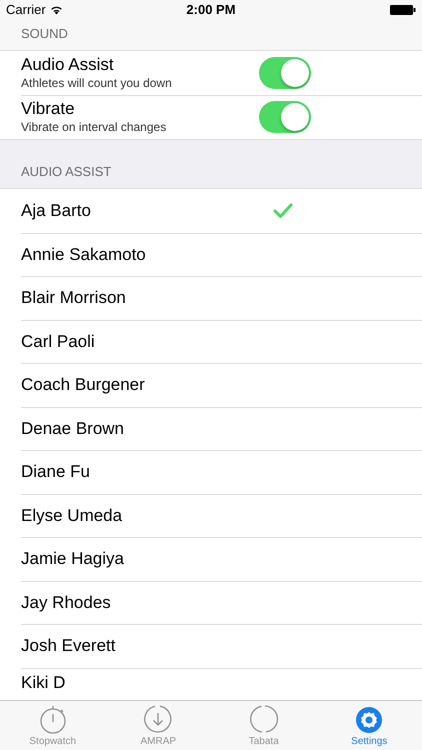 This screenshot has width=422, height=750. What do you see at coordinates (84, 254) in the screenshot?
I see `voice-name: Annie Sakamoto` at bounding box center [84, 254].